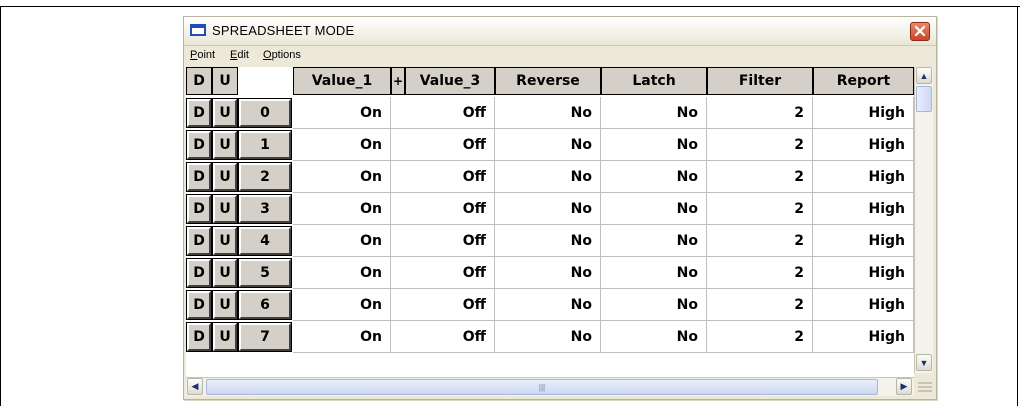 Image resolution: width=1020 pixels, height=406 pixels. What do you see at coordinates (265, 241) in the screenshot?
I see `row-index-button: 4` at bounding box center [265, 241].